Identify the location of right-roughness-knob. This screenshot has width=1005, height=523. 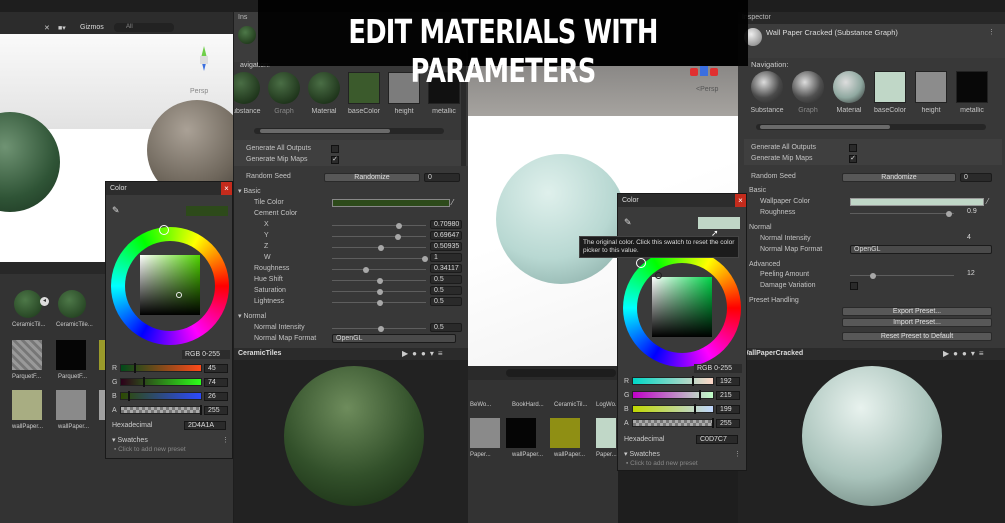
(949, 213).